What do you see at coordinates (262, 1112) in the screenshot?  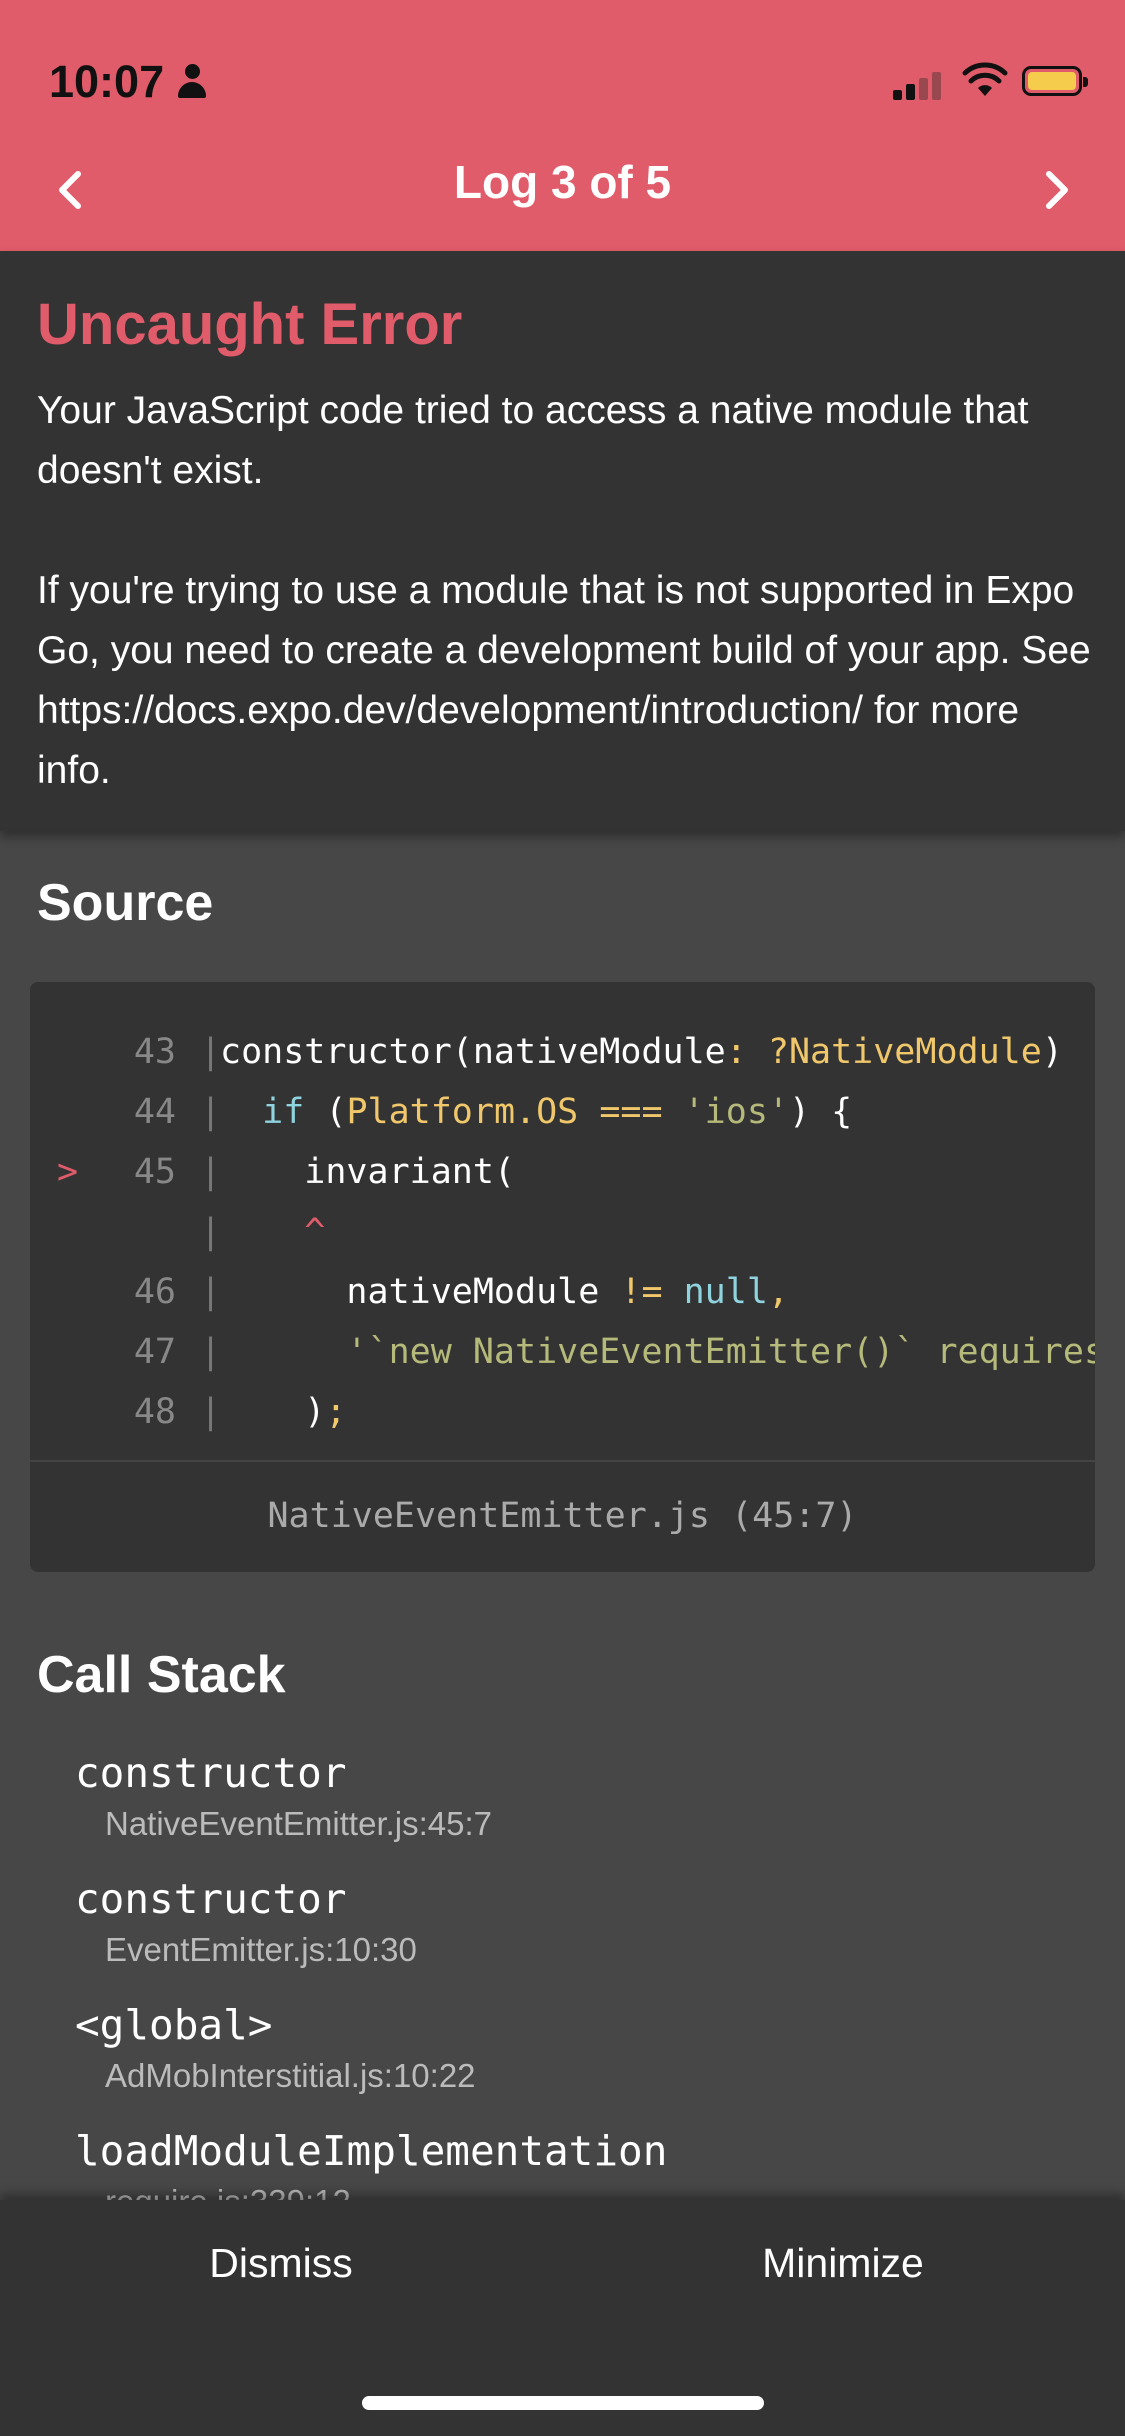 I see `code-token: if` at bounding box center [262, 1112].